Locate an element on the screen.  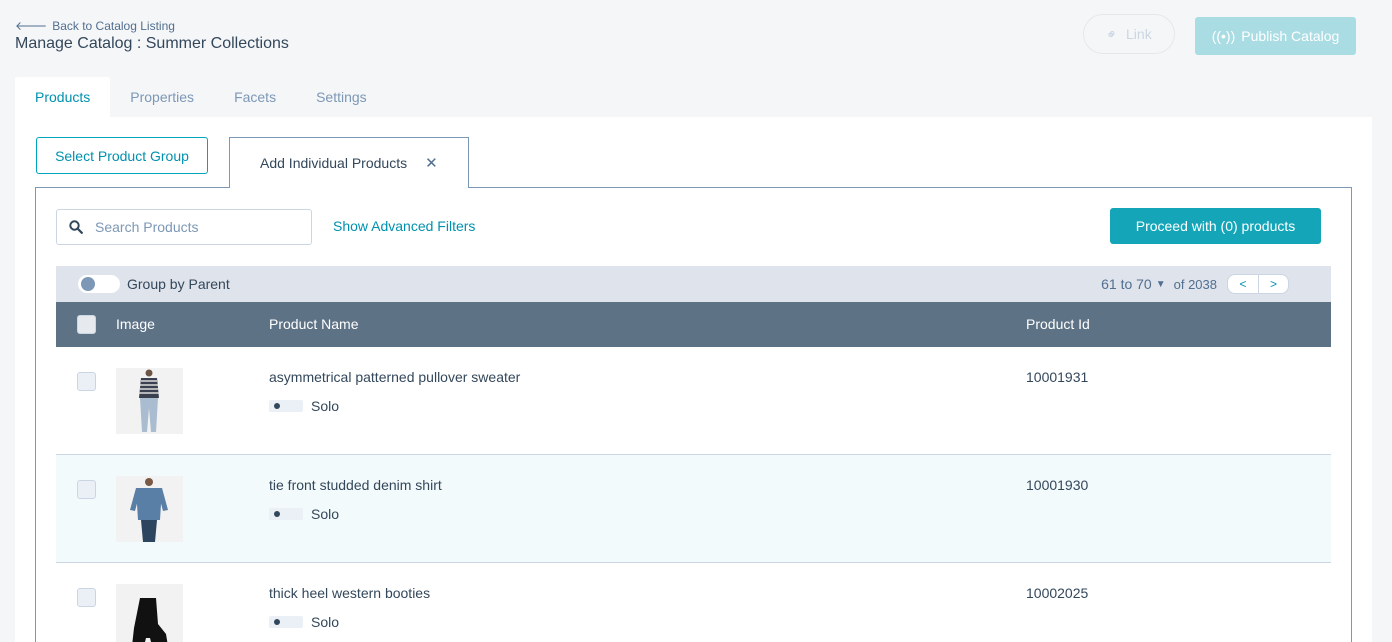
show-advanced-filters-link: Show Advanced Filters is located at coordinates (404, 226).